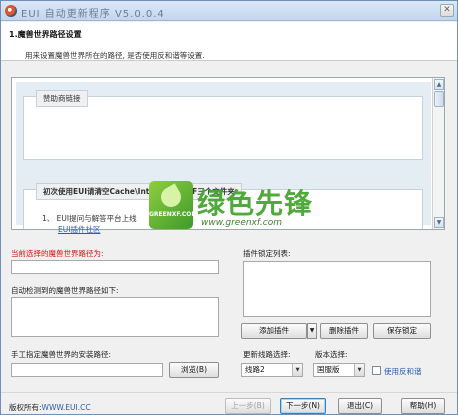 This screenshot has height=415, width=458. Describe the element at coordinates (65, 290) in the screenshot. I see `detected-paths-label: 自动检测到的魔兽世界路径如下:` at that location.